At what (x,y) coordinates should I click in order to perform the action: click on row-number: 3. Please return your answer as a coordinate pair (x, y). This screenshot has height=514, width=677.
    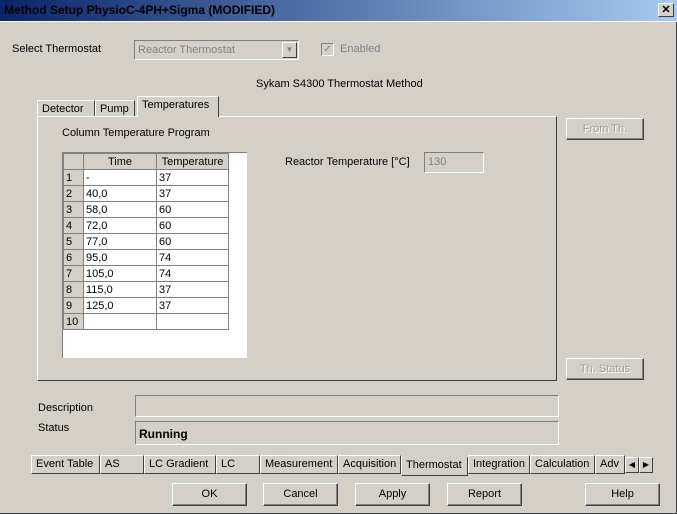
    Looking at the image, I should click on (73, 209).